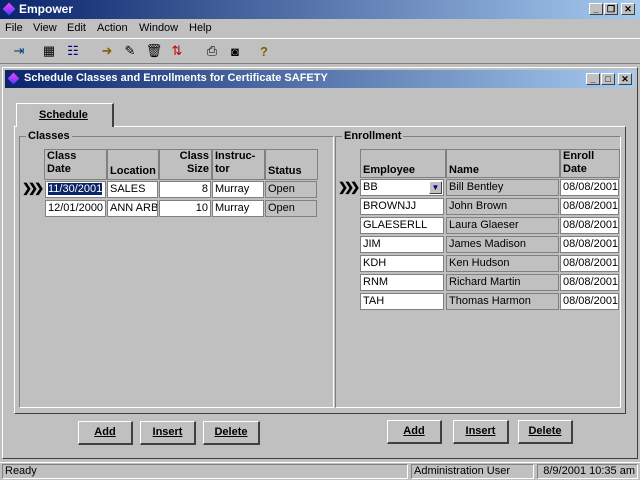 The height and width of the screenshot is (480, 640). What do you see at coordinates (502, 244) in the screenshot?
I see `employee-name-cell: James Madison` at bounding box center [502, 244].